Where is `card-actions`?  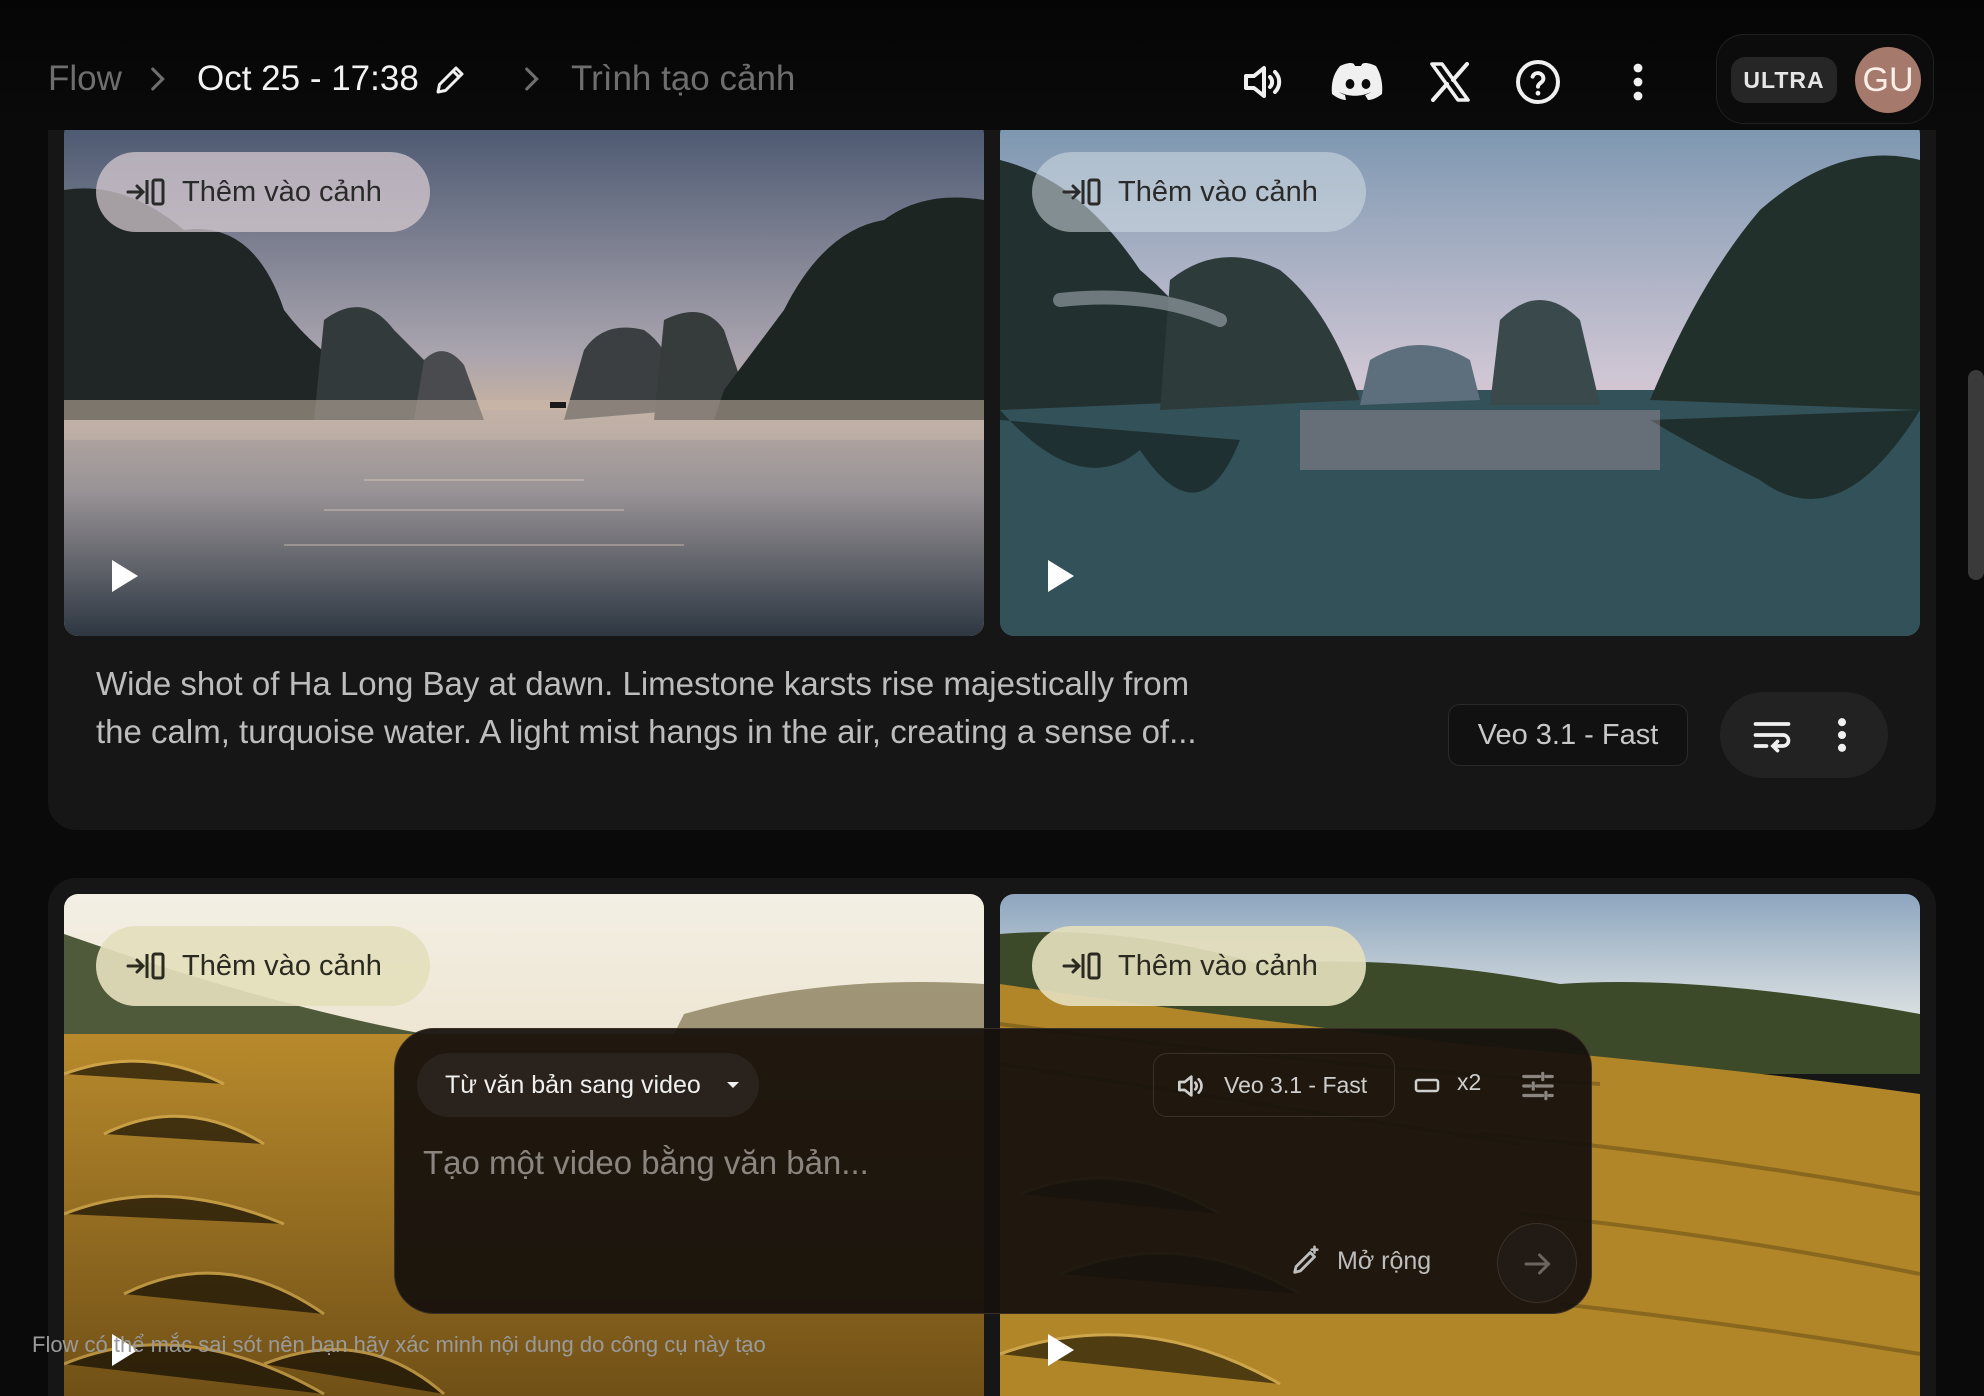 card-actions is located at coordinates (1804, 735).